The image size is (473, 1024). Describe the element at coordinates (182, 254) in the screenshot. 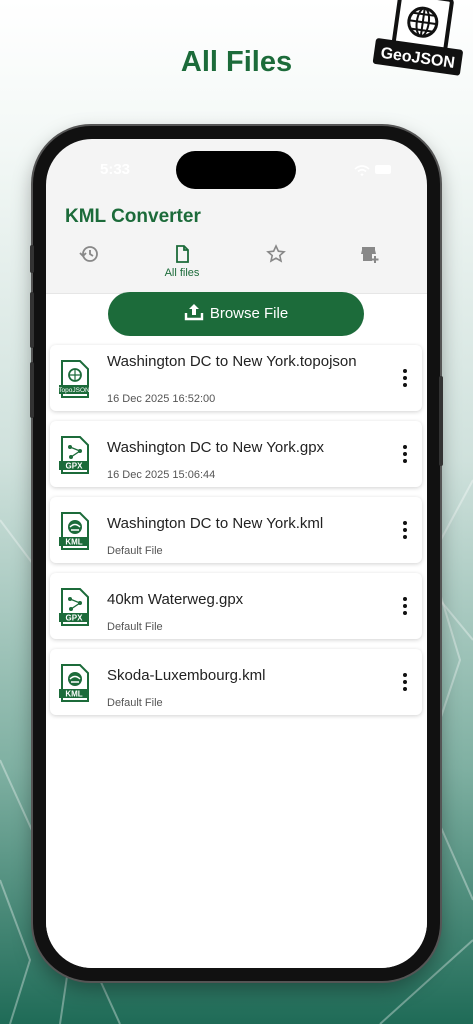

I see `file-icon` at that location.